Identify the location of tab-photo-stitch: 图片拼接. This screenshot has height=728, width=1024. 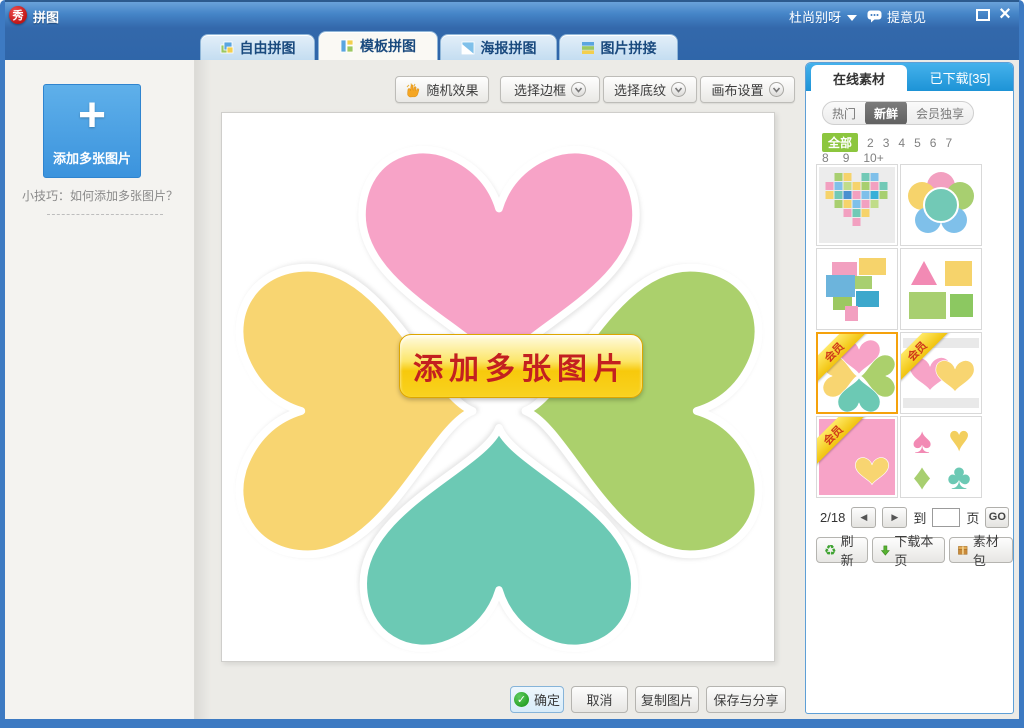
(618, 47).